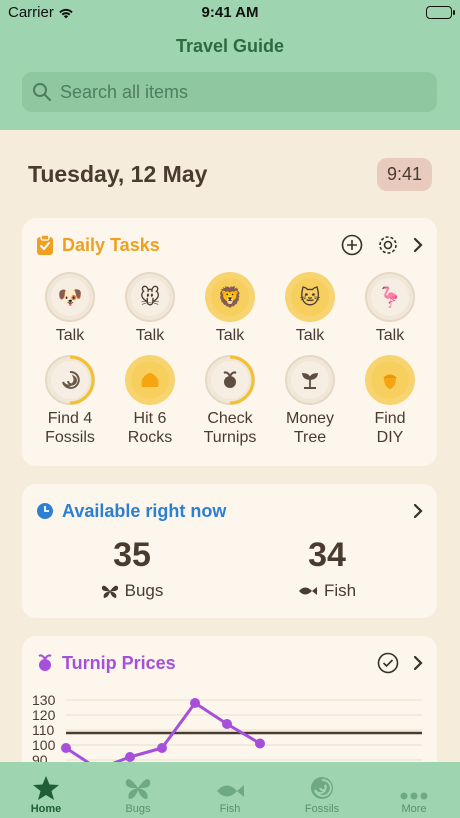 This screenshot has height=818, width=460. I want to click on clipboard-icon, so click(45, 244).